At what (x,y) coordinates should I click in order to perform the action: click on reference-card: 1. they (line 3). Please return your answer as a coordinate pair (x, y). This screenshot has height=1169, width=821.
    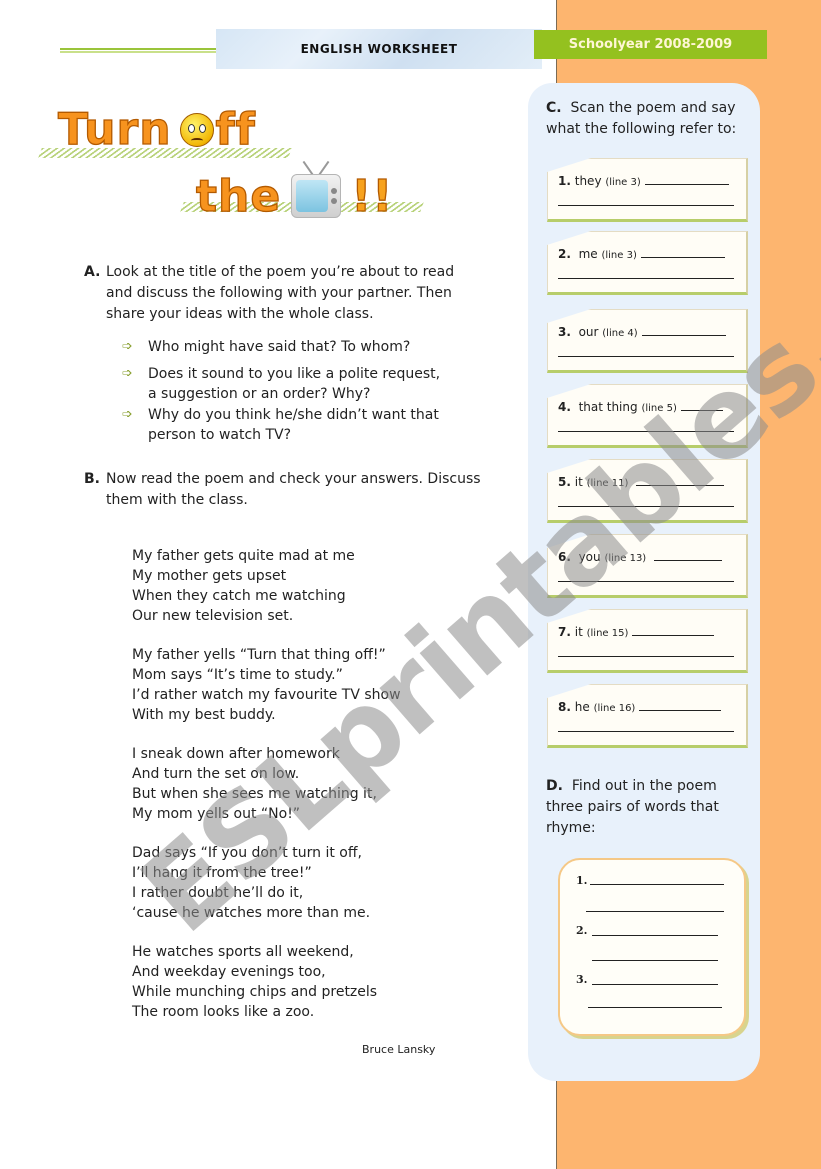
    Looking at the image, I should click on (647, 190).